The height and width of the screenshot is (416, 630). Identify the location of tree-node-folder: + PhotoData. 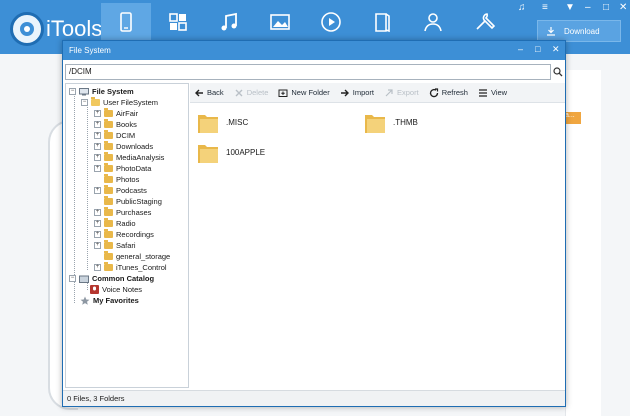
(122, 168).